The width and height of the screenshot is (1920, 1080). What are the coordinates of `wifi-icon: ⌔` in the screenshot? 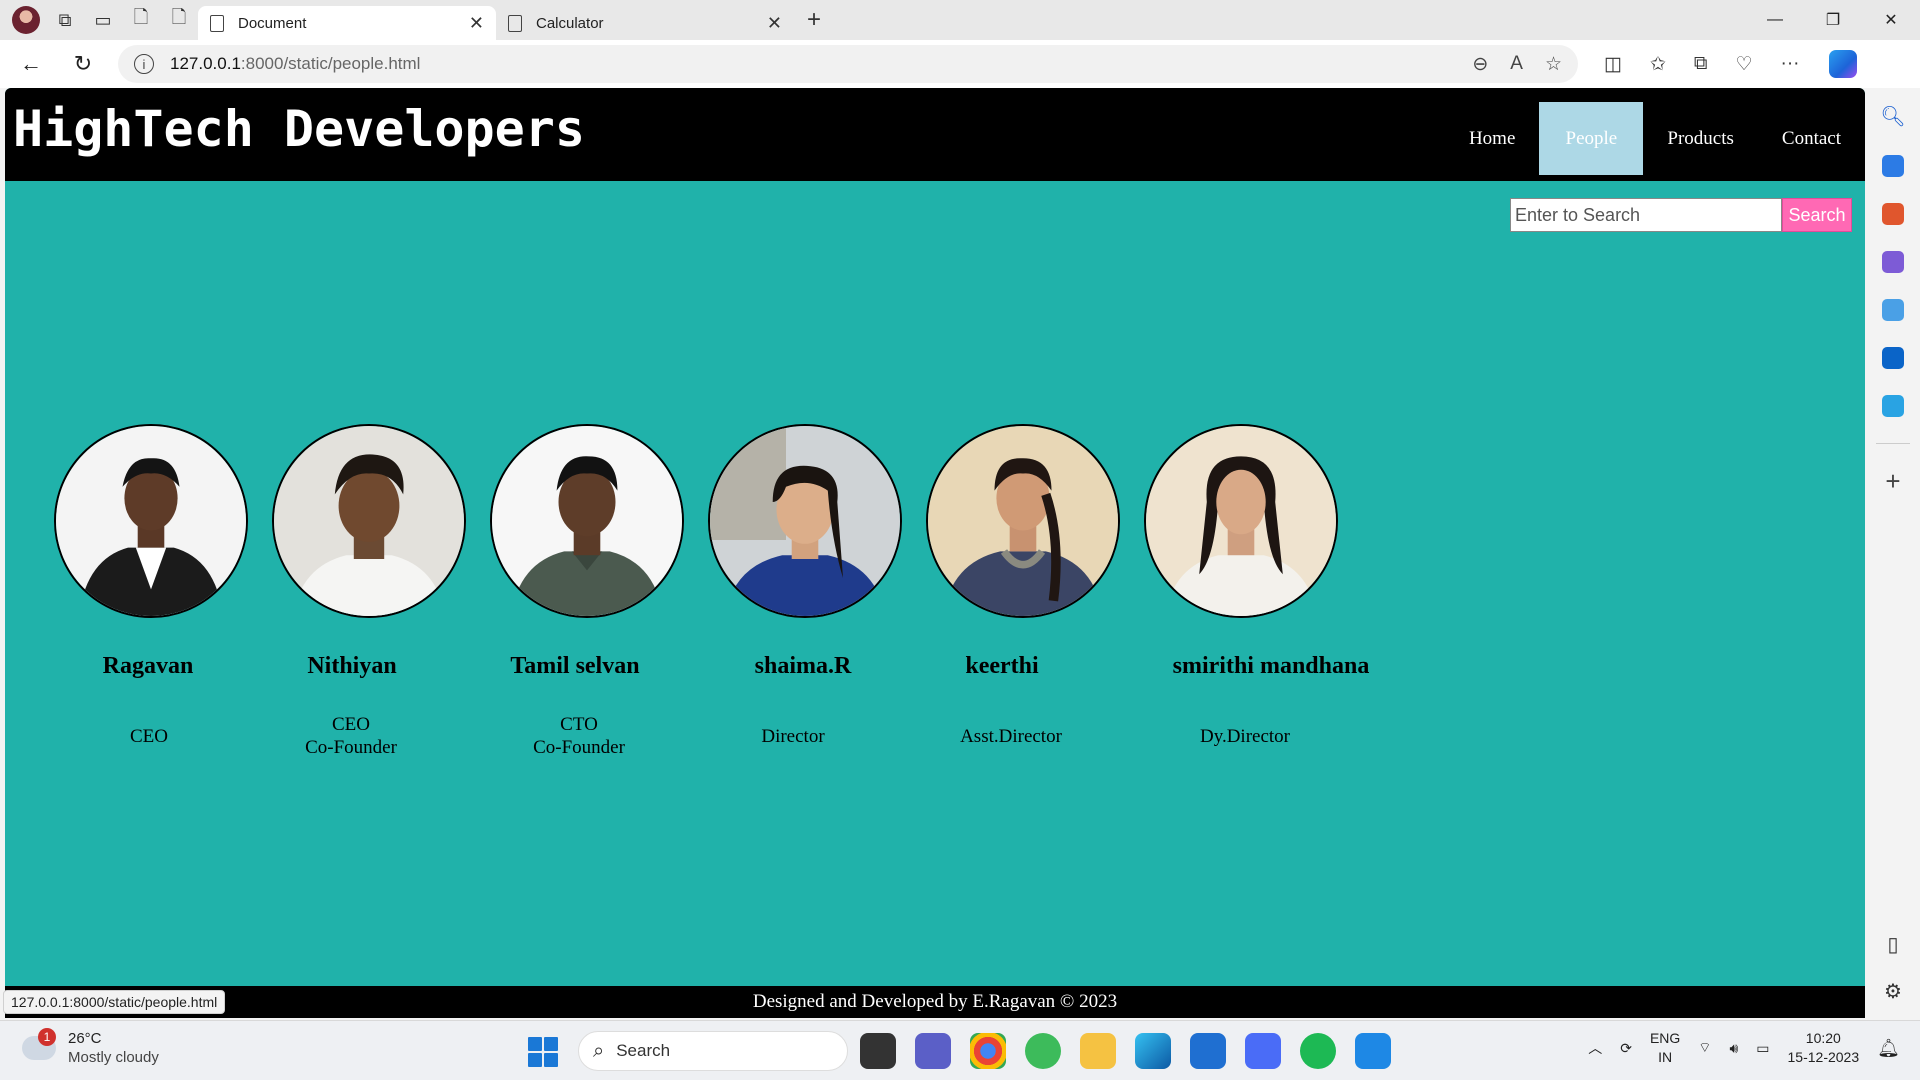 It's located at (1704, 1048).